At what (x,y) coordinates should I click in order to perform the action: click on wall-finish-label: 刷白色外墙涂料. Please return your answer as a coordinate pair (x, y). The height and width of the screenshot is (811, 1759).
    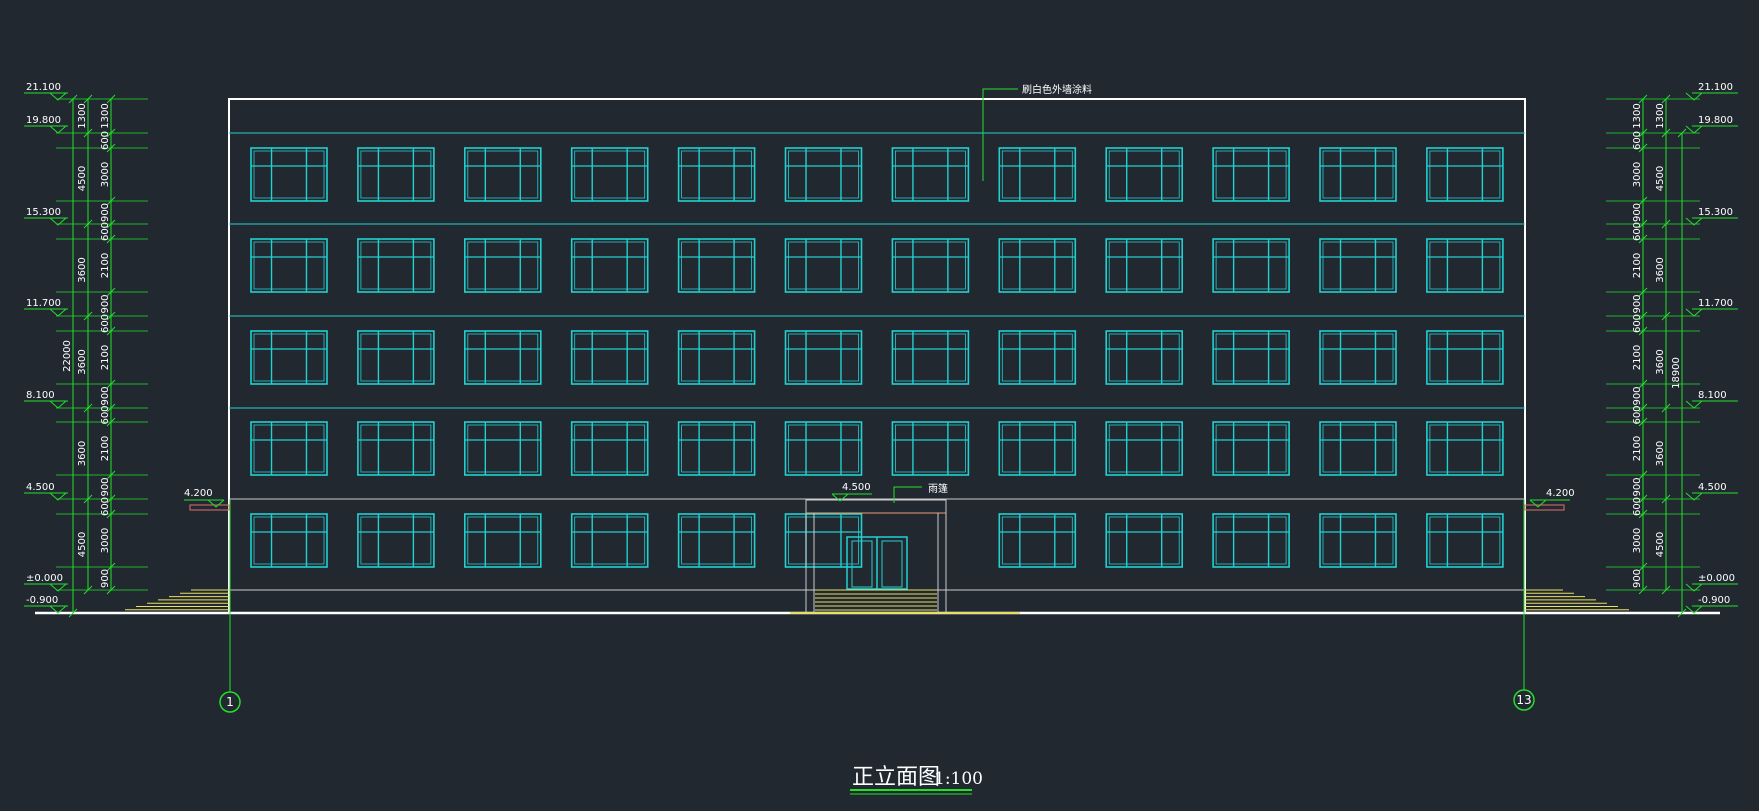
    Looking at the image, I should click on (1057, 89).